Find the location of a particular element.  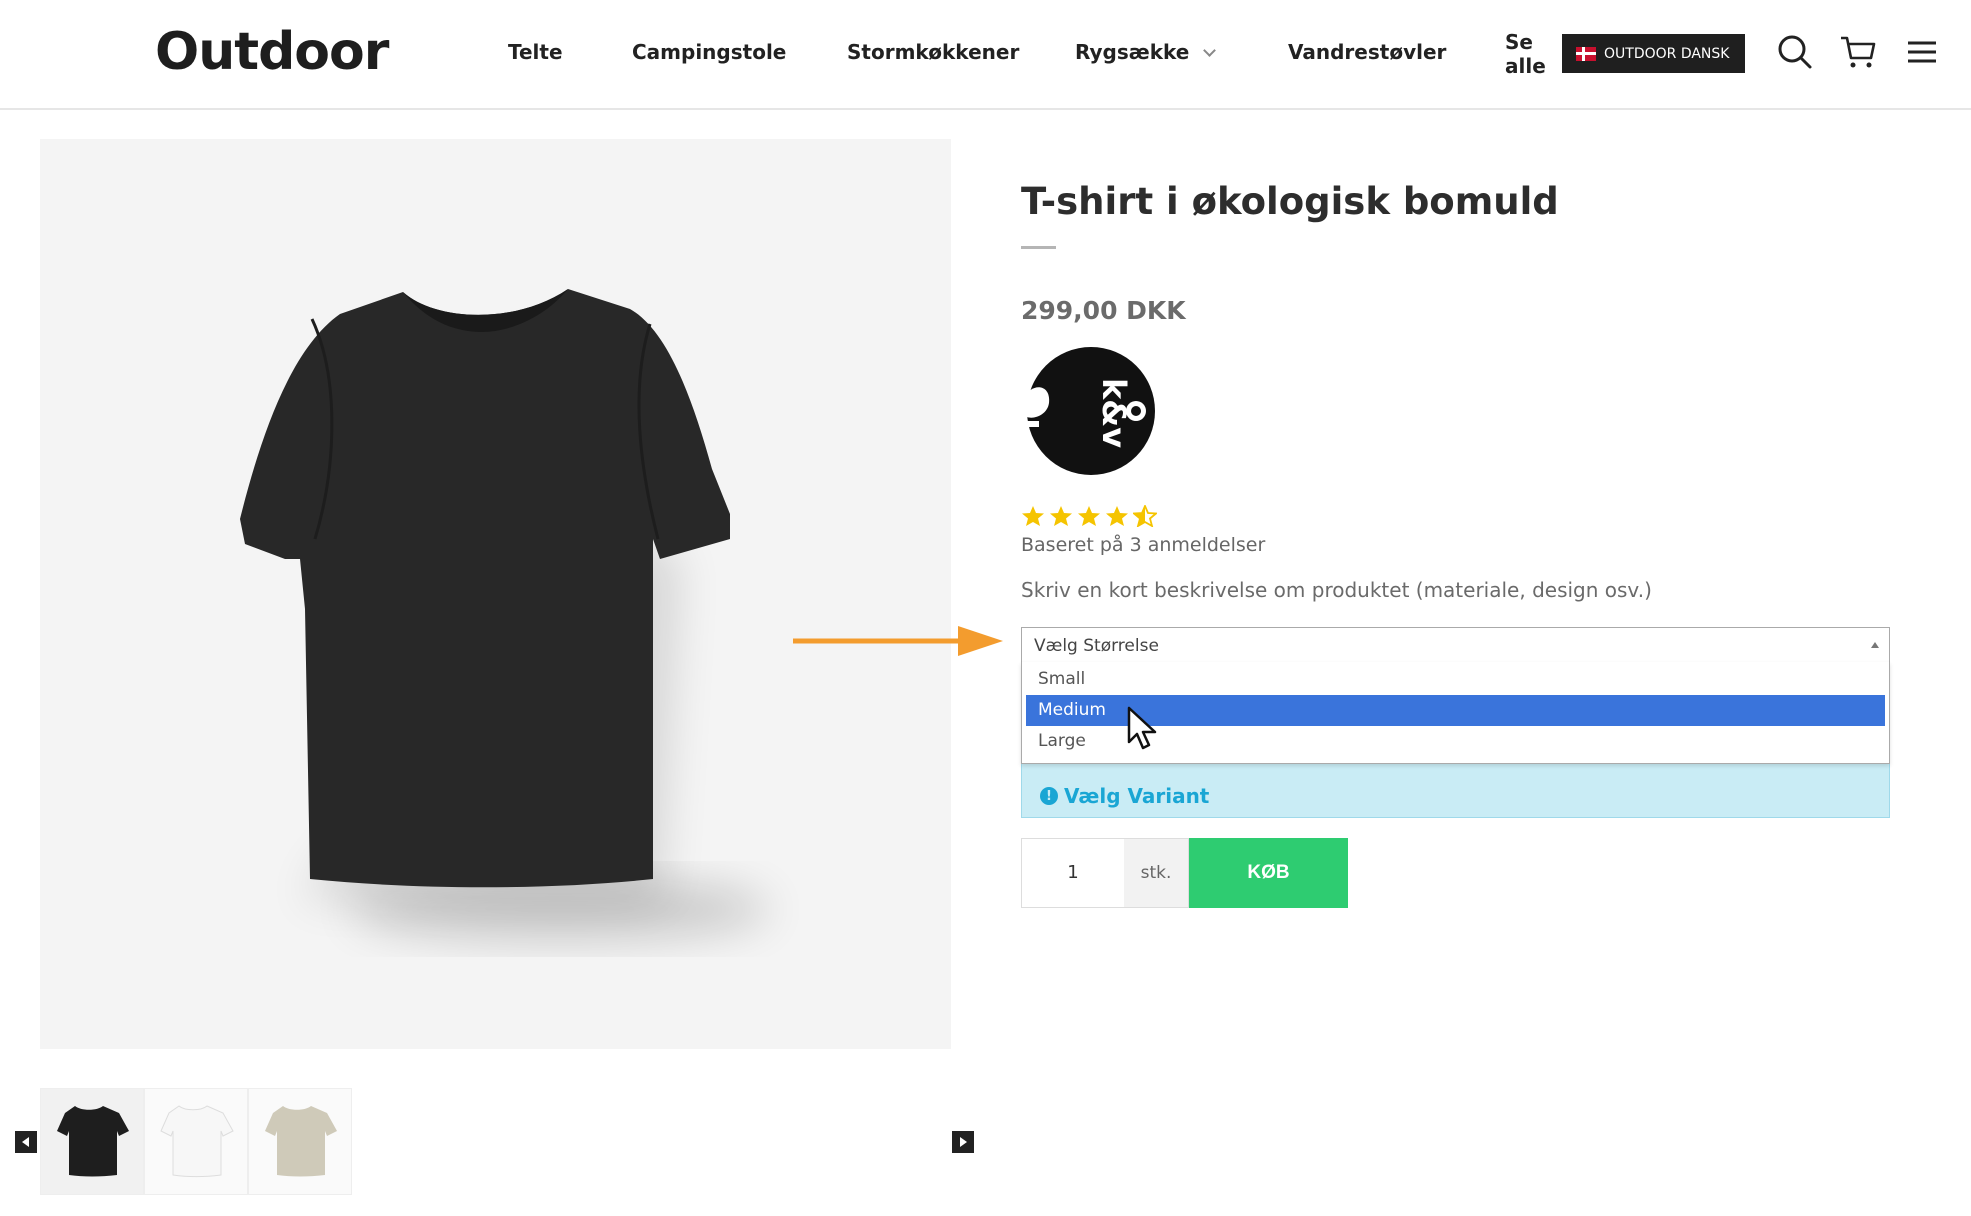

rating-stars is located at coordinates (1089, 516).